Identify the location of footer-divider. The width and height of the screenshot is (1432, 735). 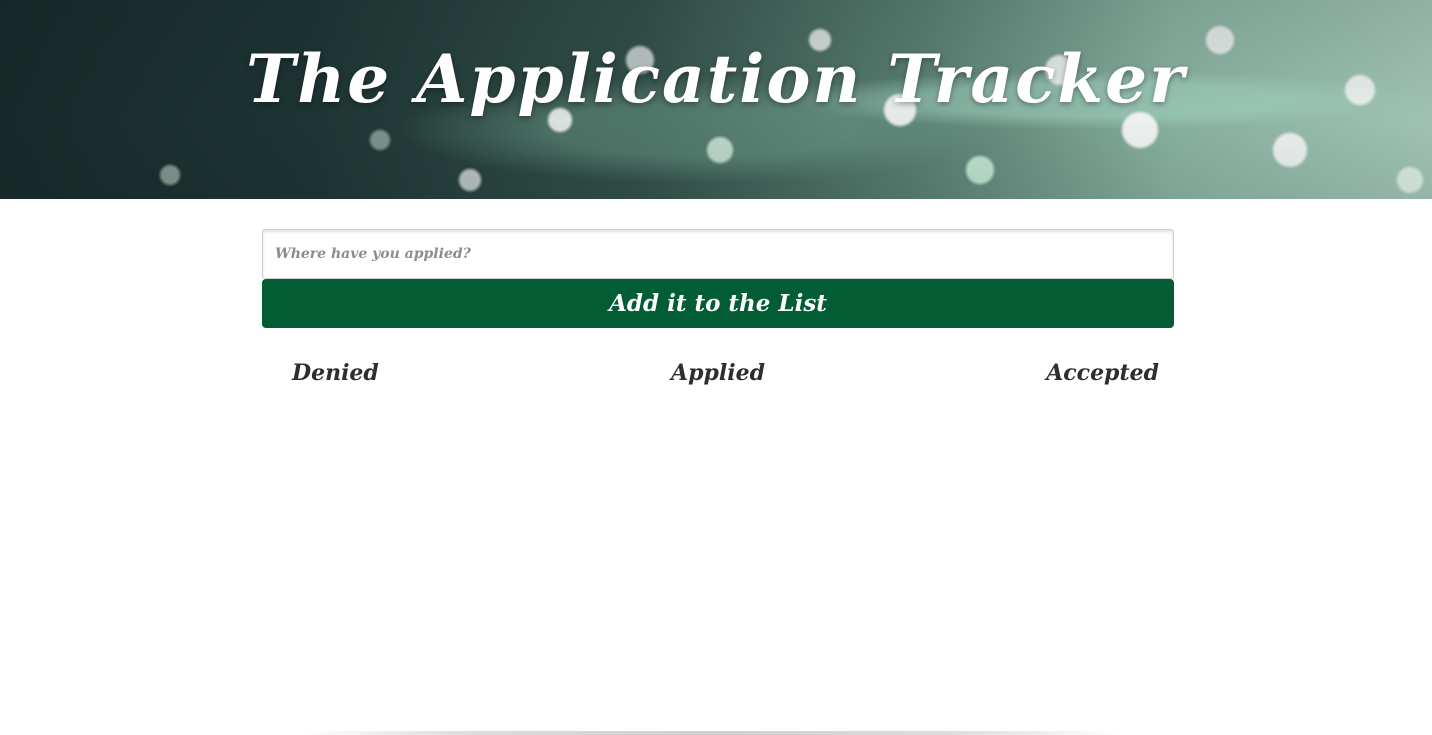
(710, 733).